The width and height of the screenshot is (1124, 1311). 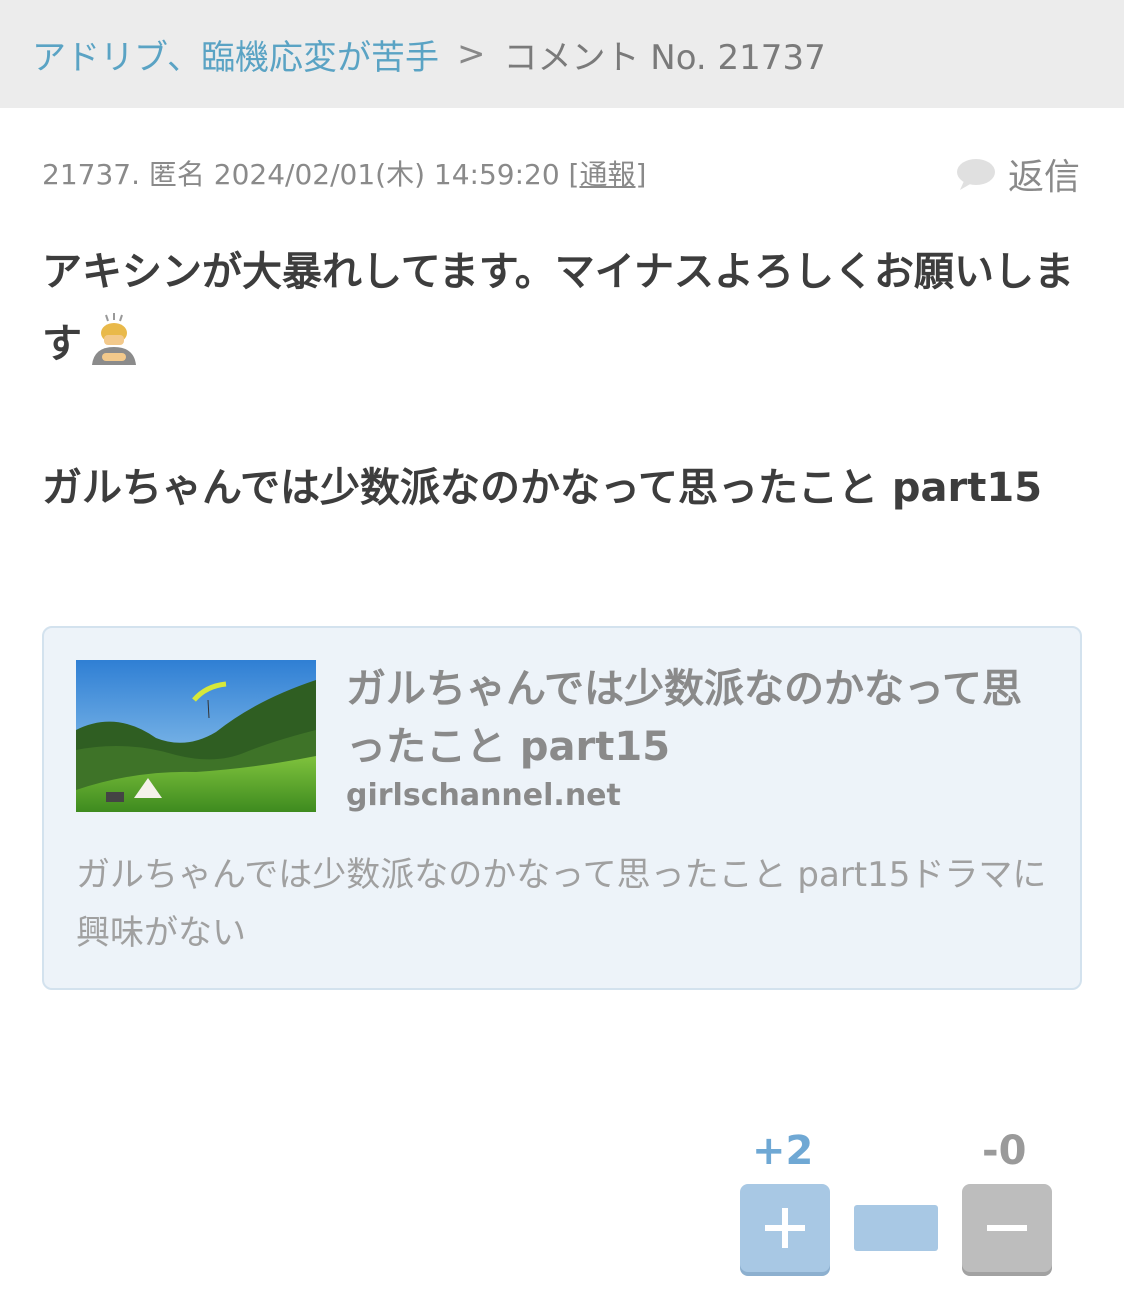 I want to click on link-card-domain: girlschannel.net, so click(x=483, y=795).